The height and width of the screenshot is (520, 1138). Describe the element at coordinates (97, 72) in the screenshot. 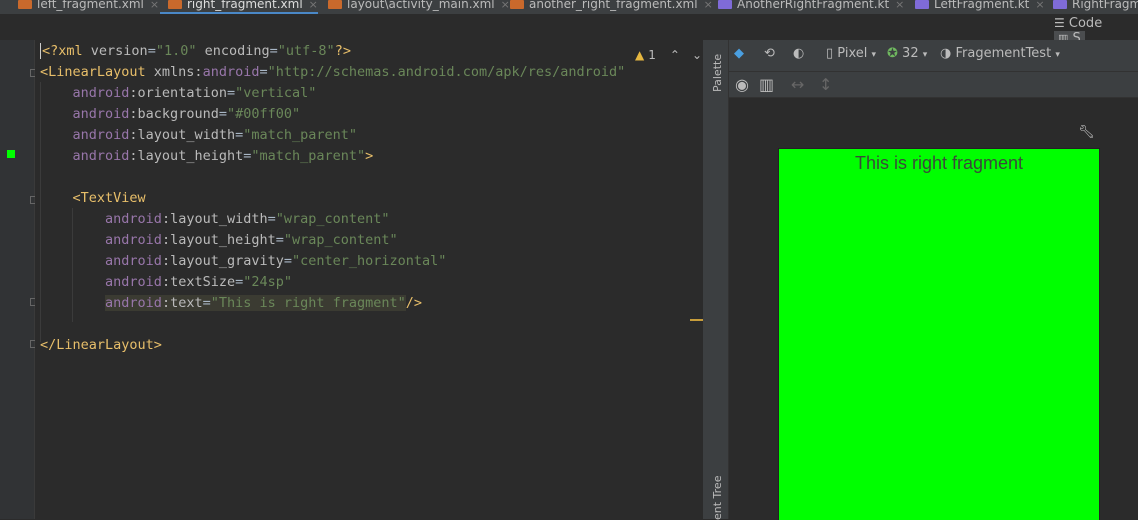

I see `code-token: <LinearLayout` at that location.